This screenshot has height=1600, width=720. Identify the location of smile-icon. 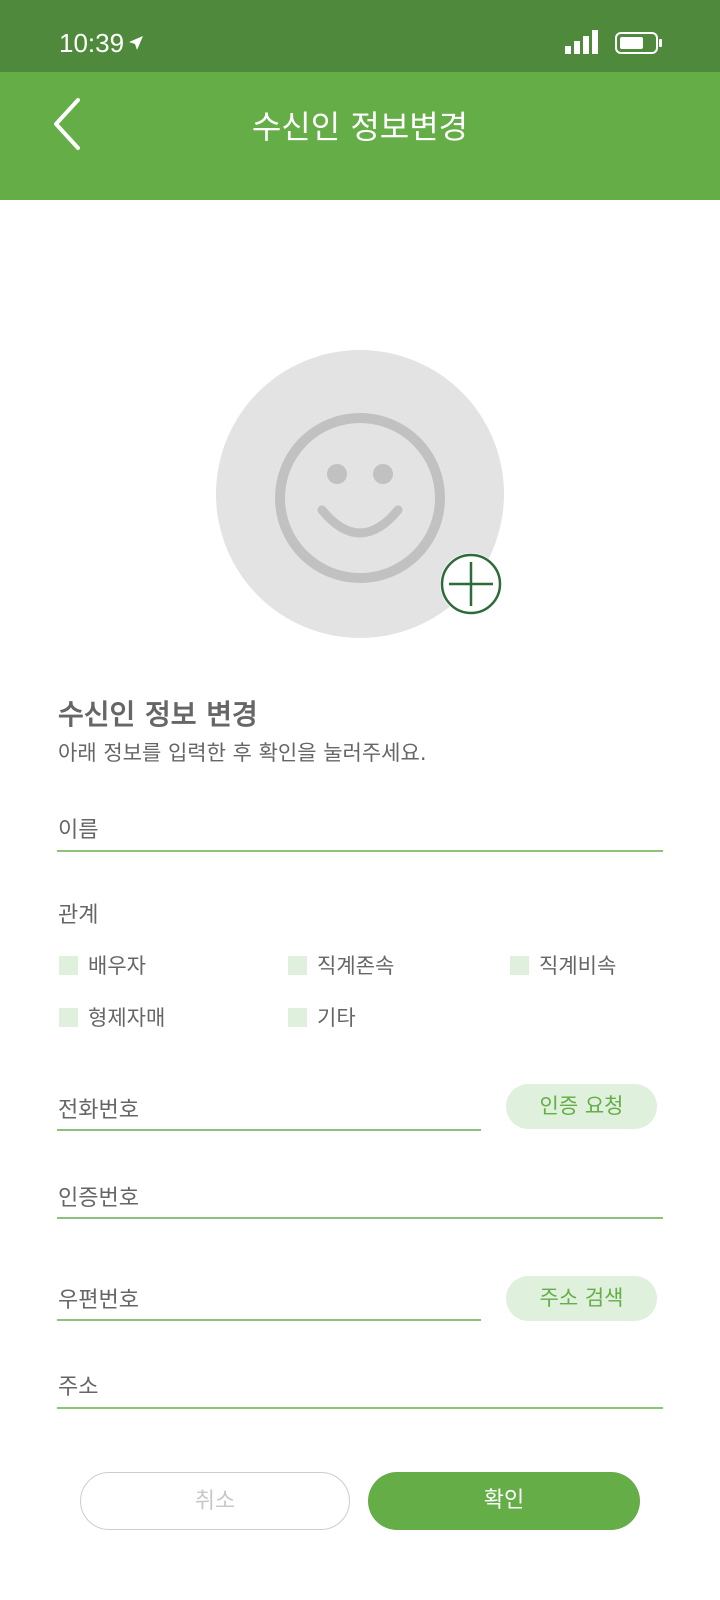
(360, 498).